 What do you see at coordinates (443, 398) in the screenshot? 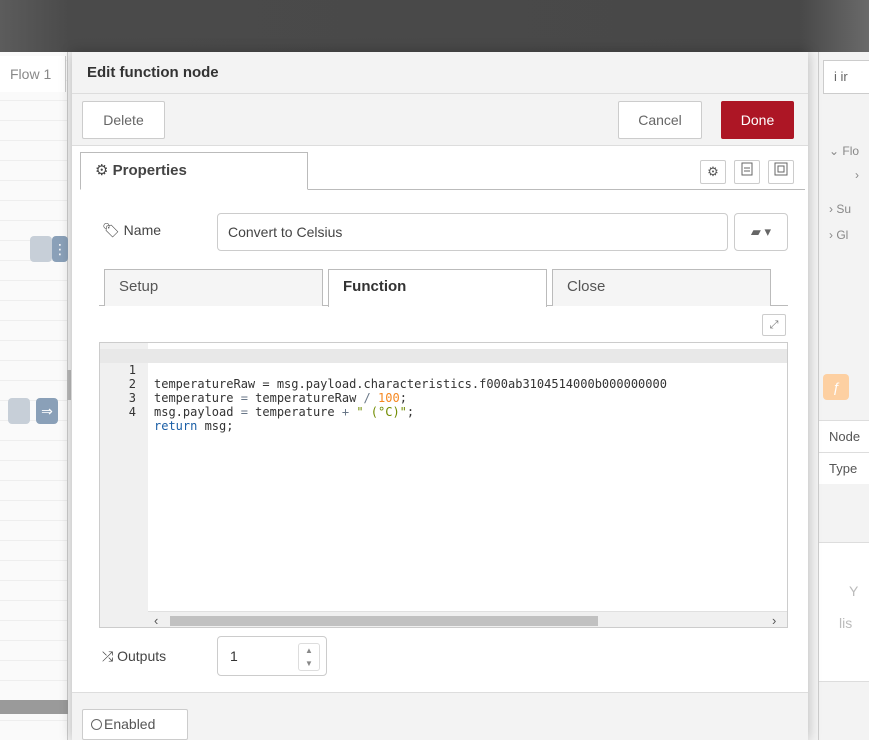
I see `code-line: 3 msg.payload = temperature + " (°C)";` at bounding box center [443, 398].